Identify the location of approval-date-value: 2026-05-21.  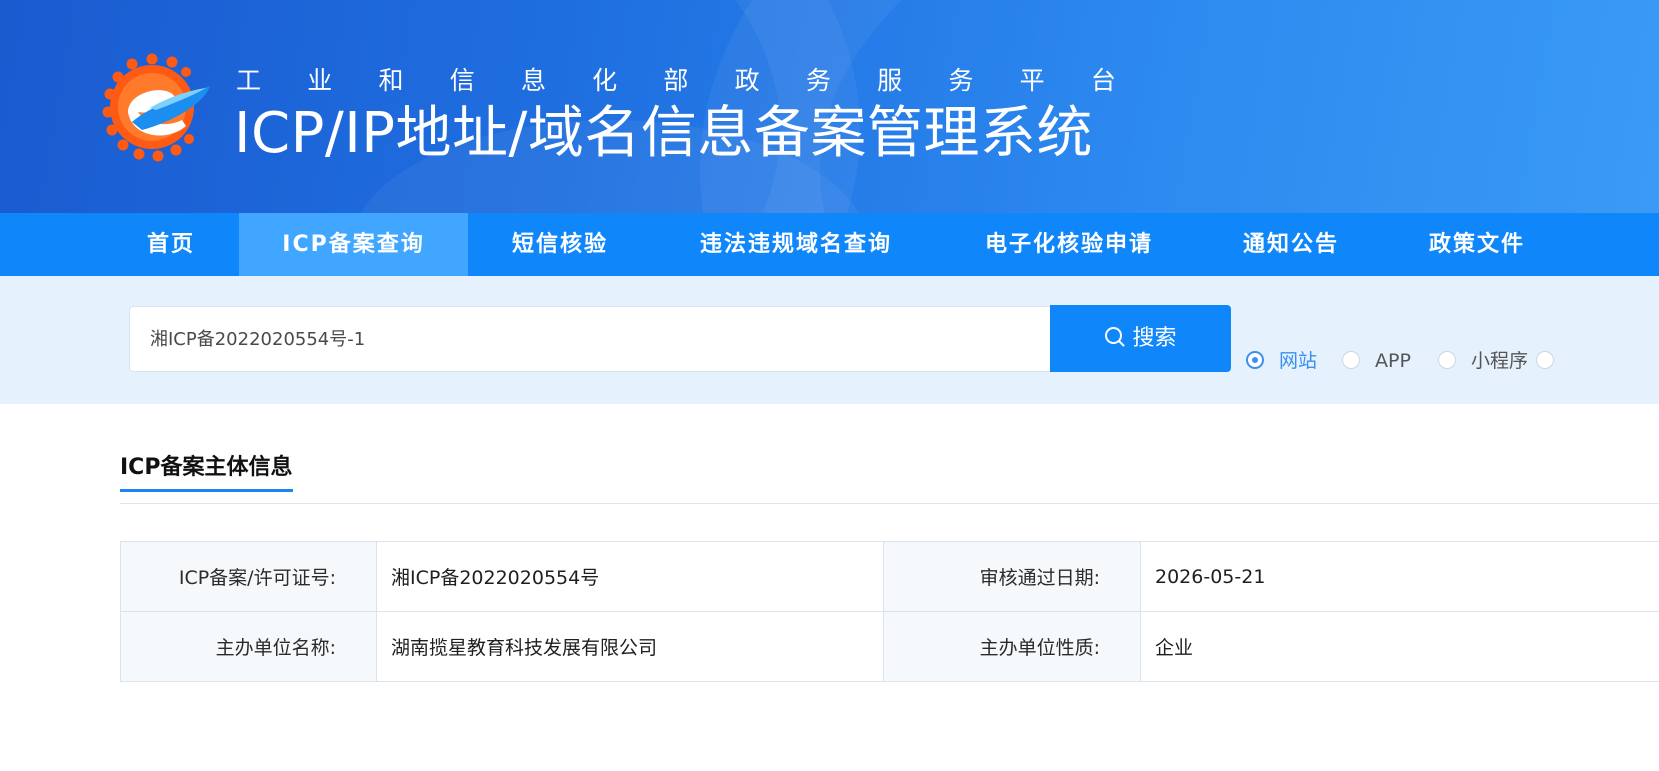
(1399, 576).